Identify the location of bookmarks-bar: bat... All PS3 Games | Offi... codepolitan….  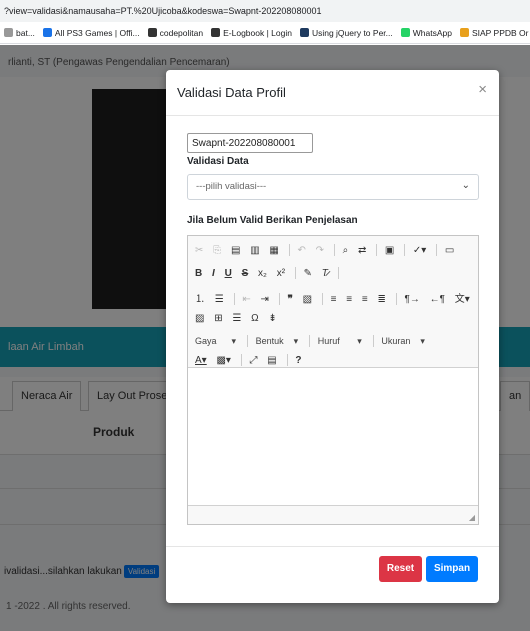
(265, 33).